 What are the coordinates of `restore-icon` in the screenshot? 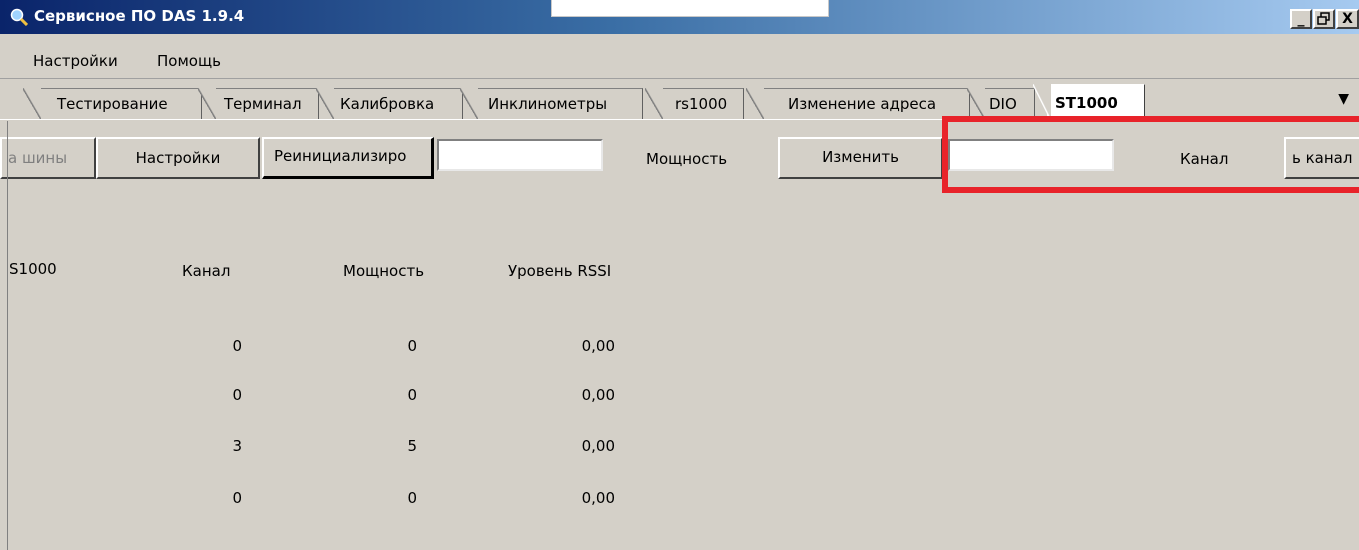 It's located at (1323, 18).